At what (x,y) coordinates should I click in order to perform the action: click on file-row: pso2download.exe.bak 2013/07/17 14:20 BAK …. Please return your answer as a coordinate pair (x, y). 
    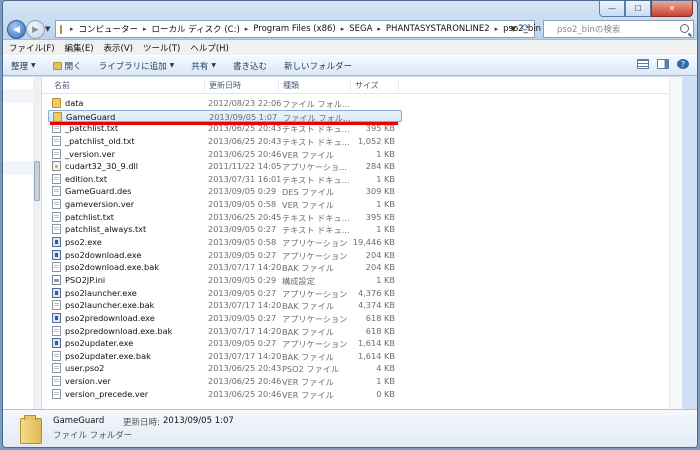
    Looking at the image, I should click on (362, 267).